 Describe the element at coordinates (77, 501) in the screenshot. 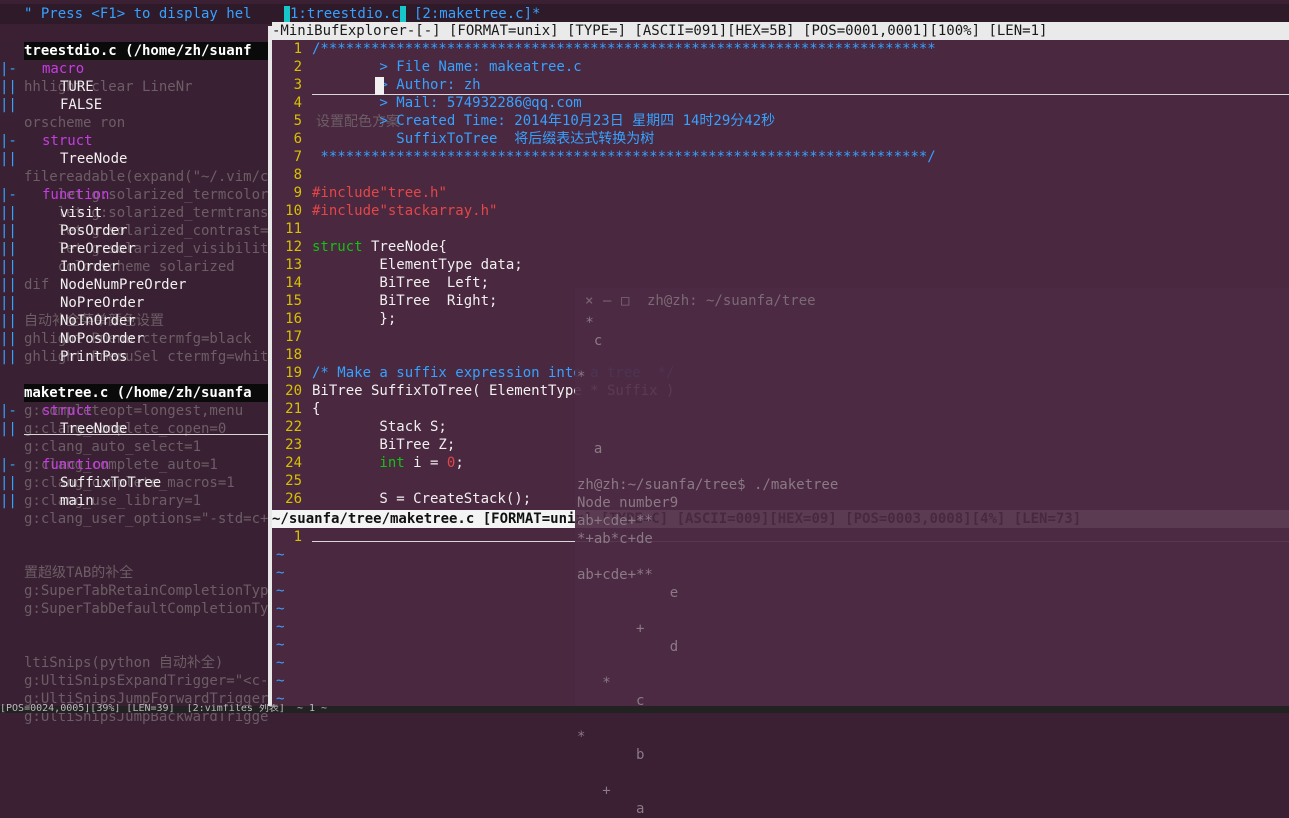

I see `tag-item: main` at that location.